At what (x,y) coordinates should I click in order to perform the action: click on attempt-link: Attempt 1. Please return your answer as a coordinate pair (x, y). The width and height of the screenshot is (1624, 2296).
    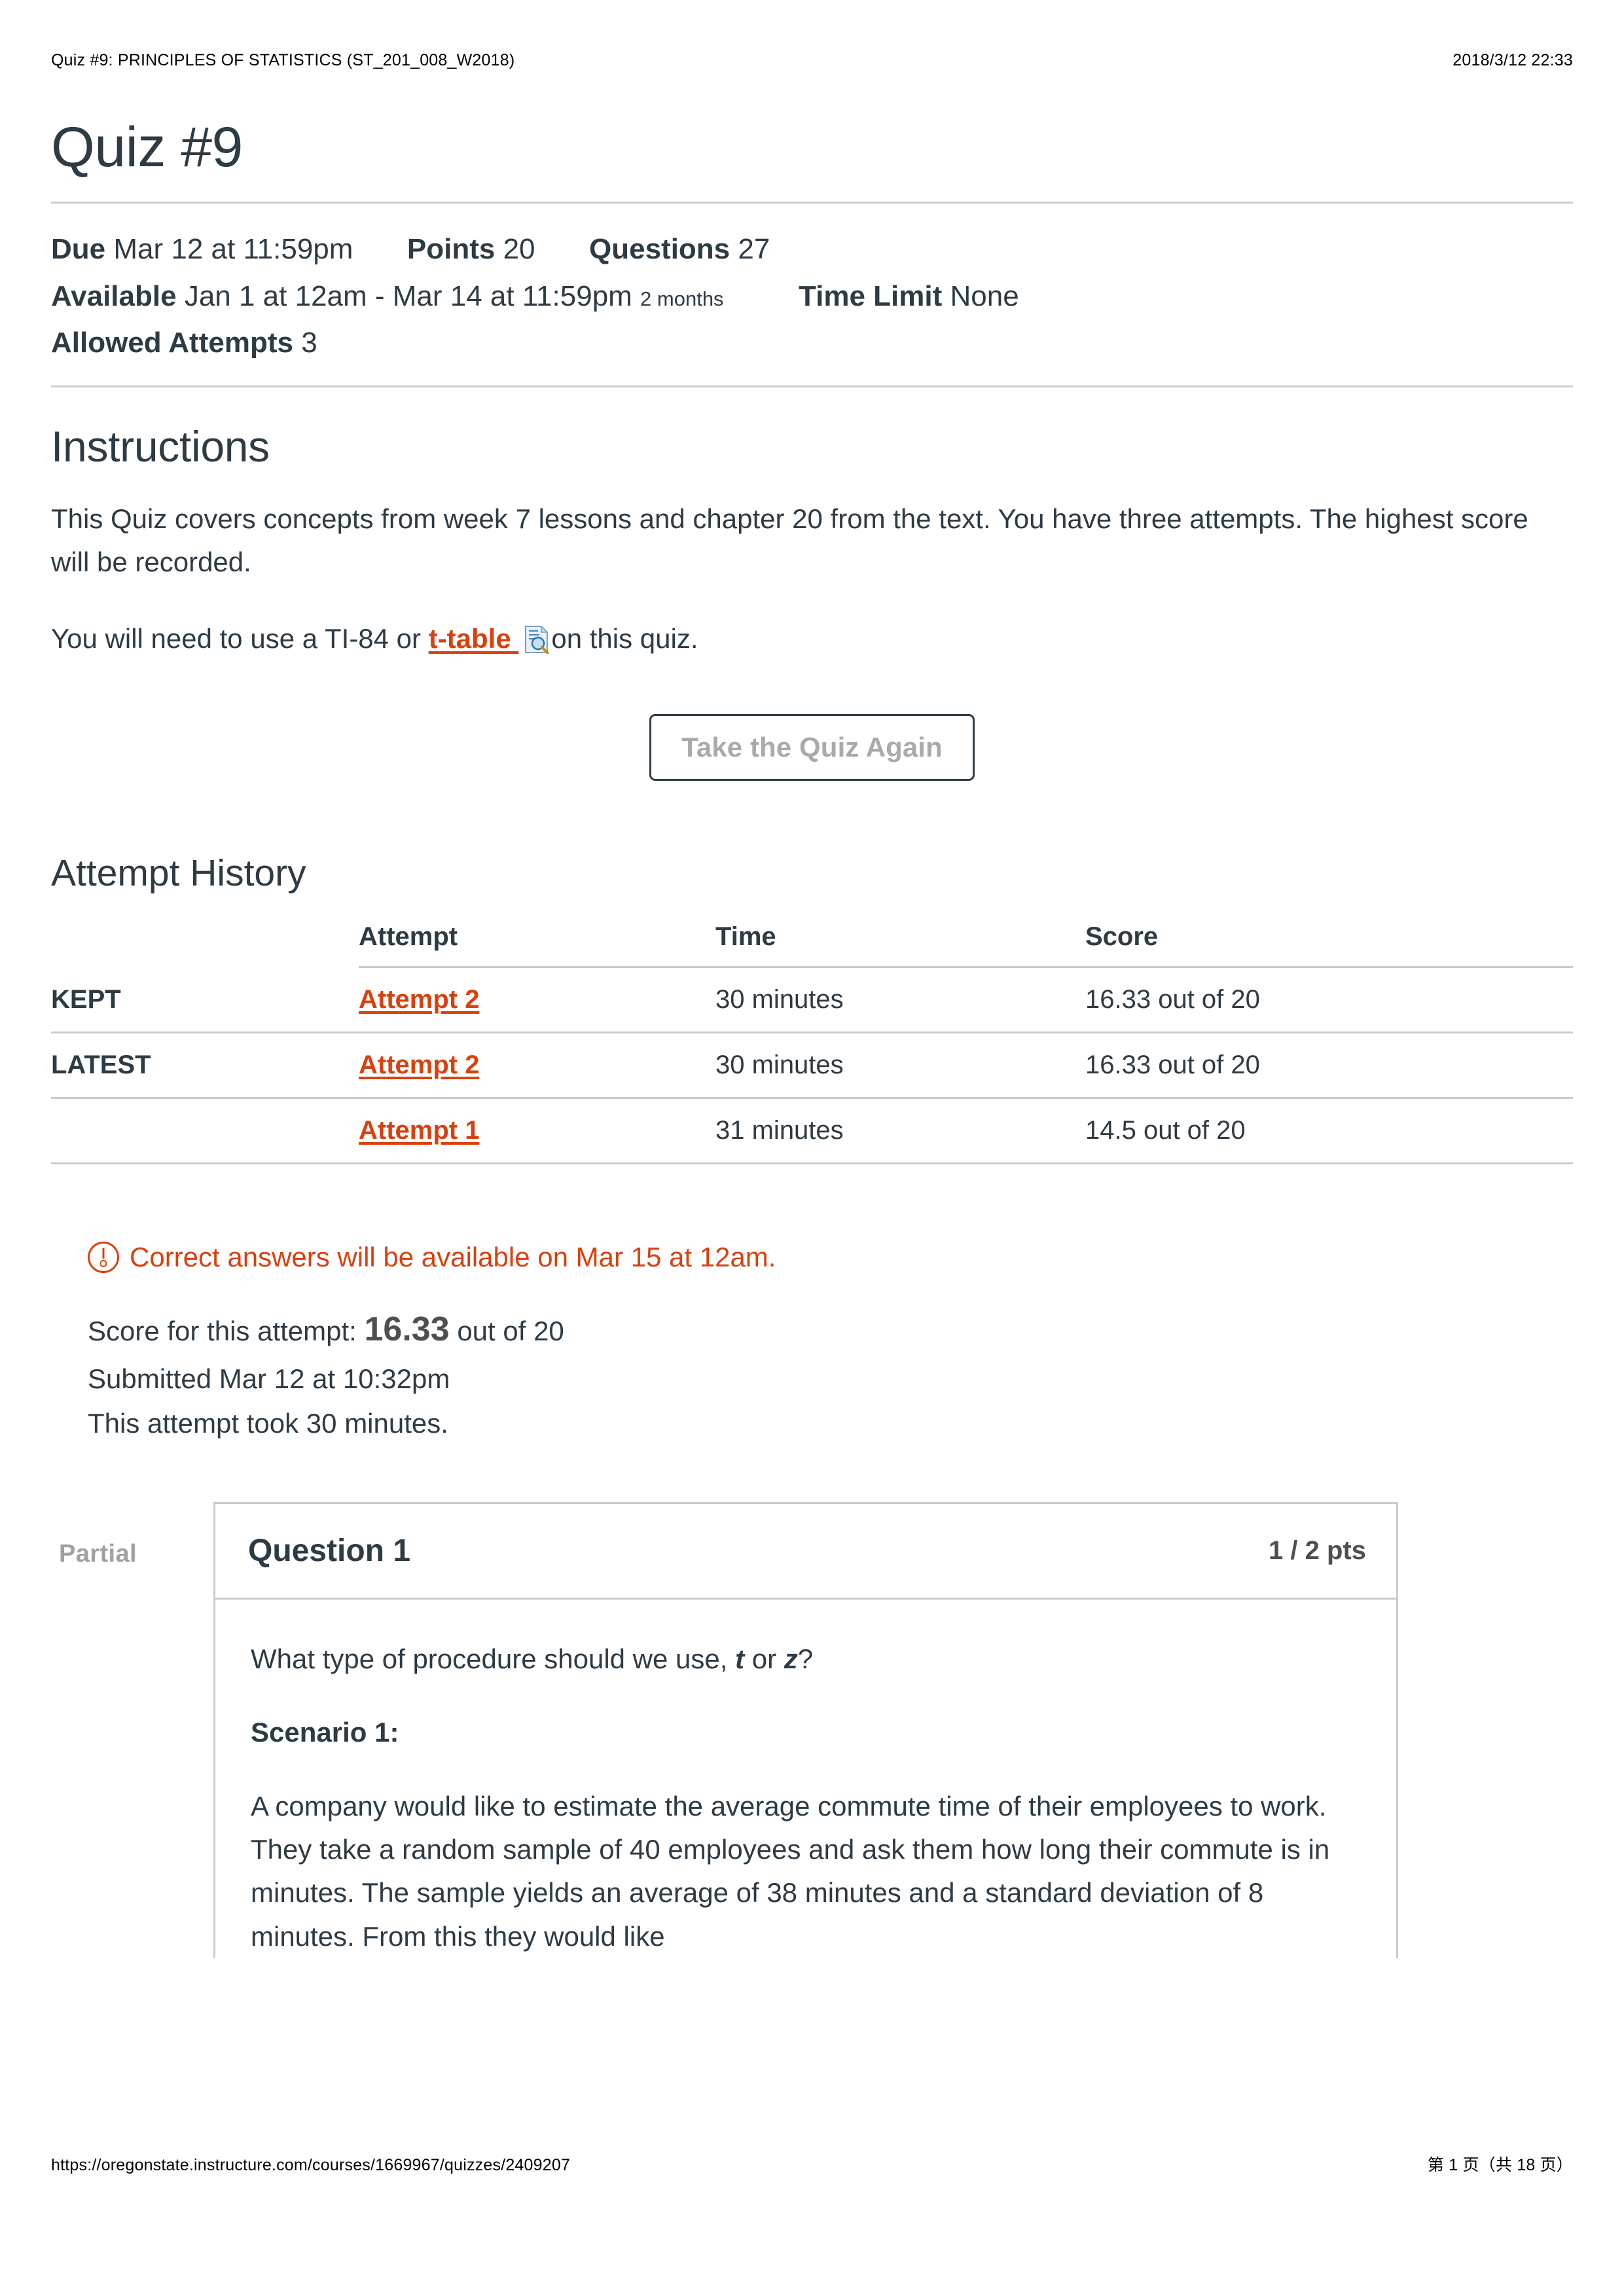
    Looking at the image, I should click on (419, 1130).